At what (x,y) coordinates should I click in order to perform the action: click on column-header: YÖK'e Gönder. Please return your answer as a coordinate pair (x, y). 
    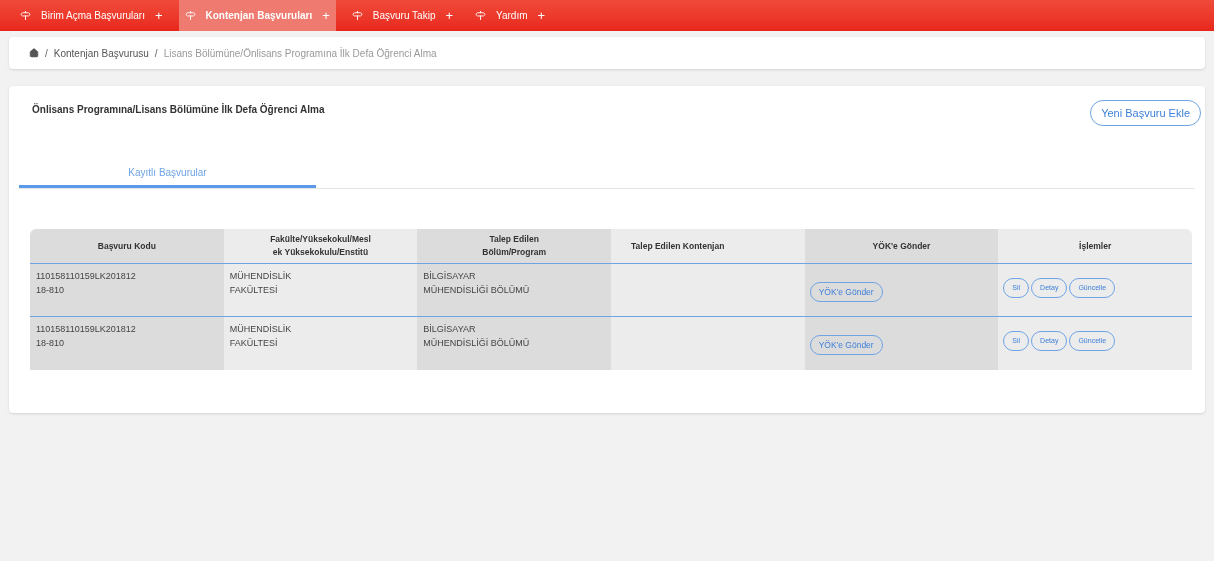
    Looking at the image, I should click on (901, 246).